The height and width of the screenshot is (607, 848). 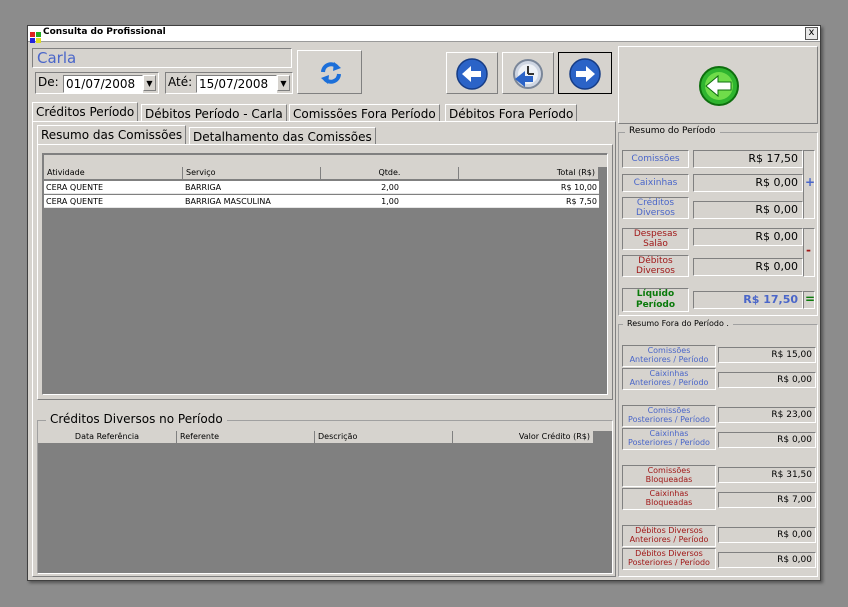 I want to click on window-title: Consulta do Profissional, so click(x=104, y=32).